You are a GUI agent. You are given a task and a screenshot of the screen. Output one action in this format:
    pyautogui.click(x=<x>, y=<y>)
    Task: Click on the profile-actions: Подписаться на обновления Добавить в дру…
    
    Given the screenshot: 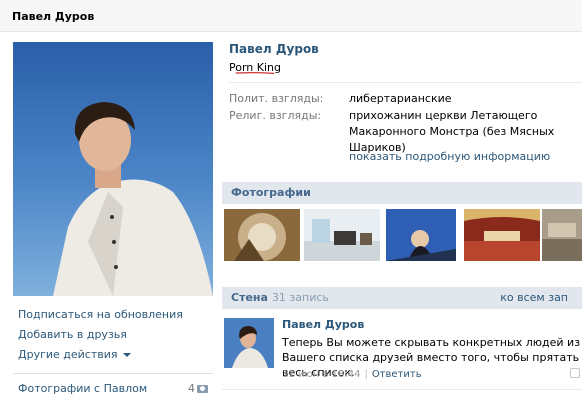 What is the action you would take?
    pyautogui.click(x=100, y=338)
    